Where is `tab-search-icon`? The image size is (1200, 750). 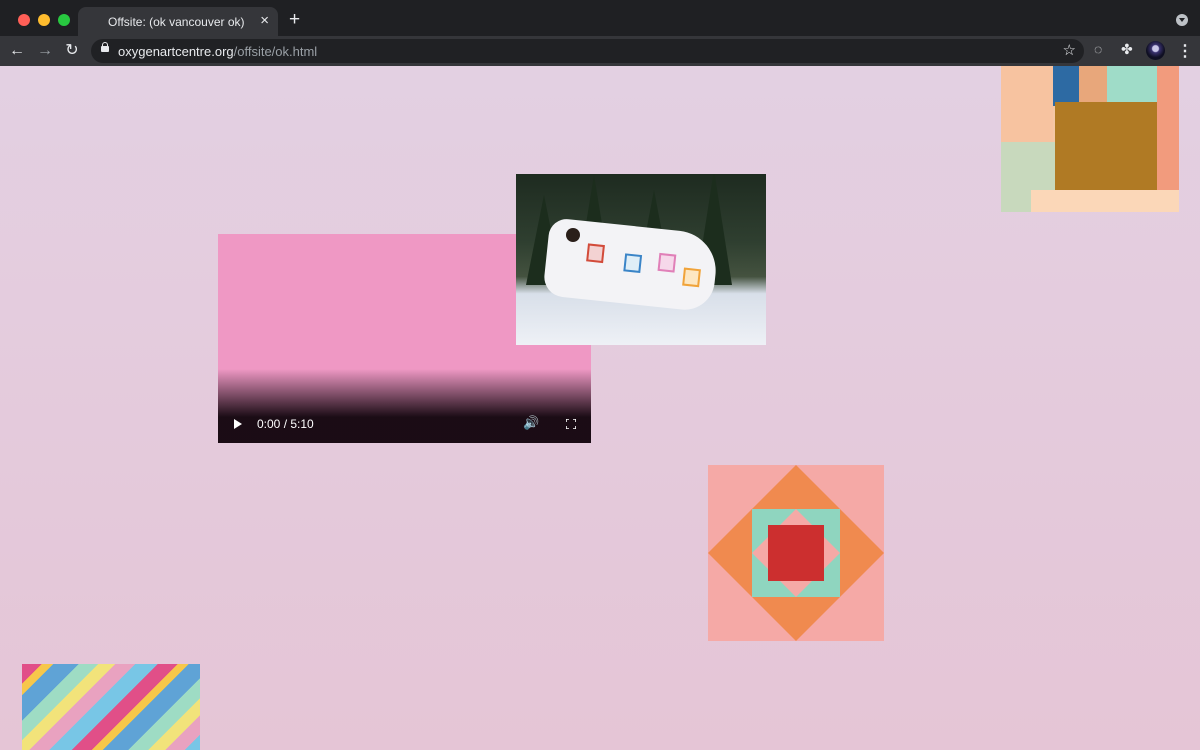
tab-search-icon is located at coordinates (1182, 20).